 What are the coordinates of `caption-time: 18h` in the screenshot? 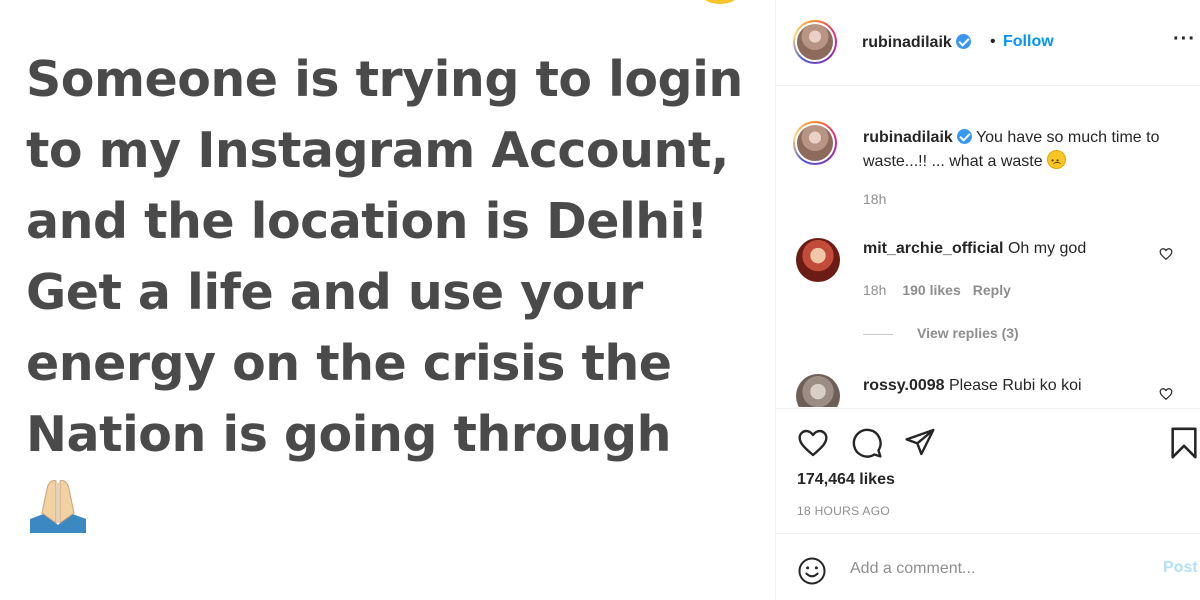 It's located at (874, 199).